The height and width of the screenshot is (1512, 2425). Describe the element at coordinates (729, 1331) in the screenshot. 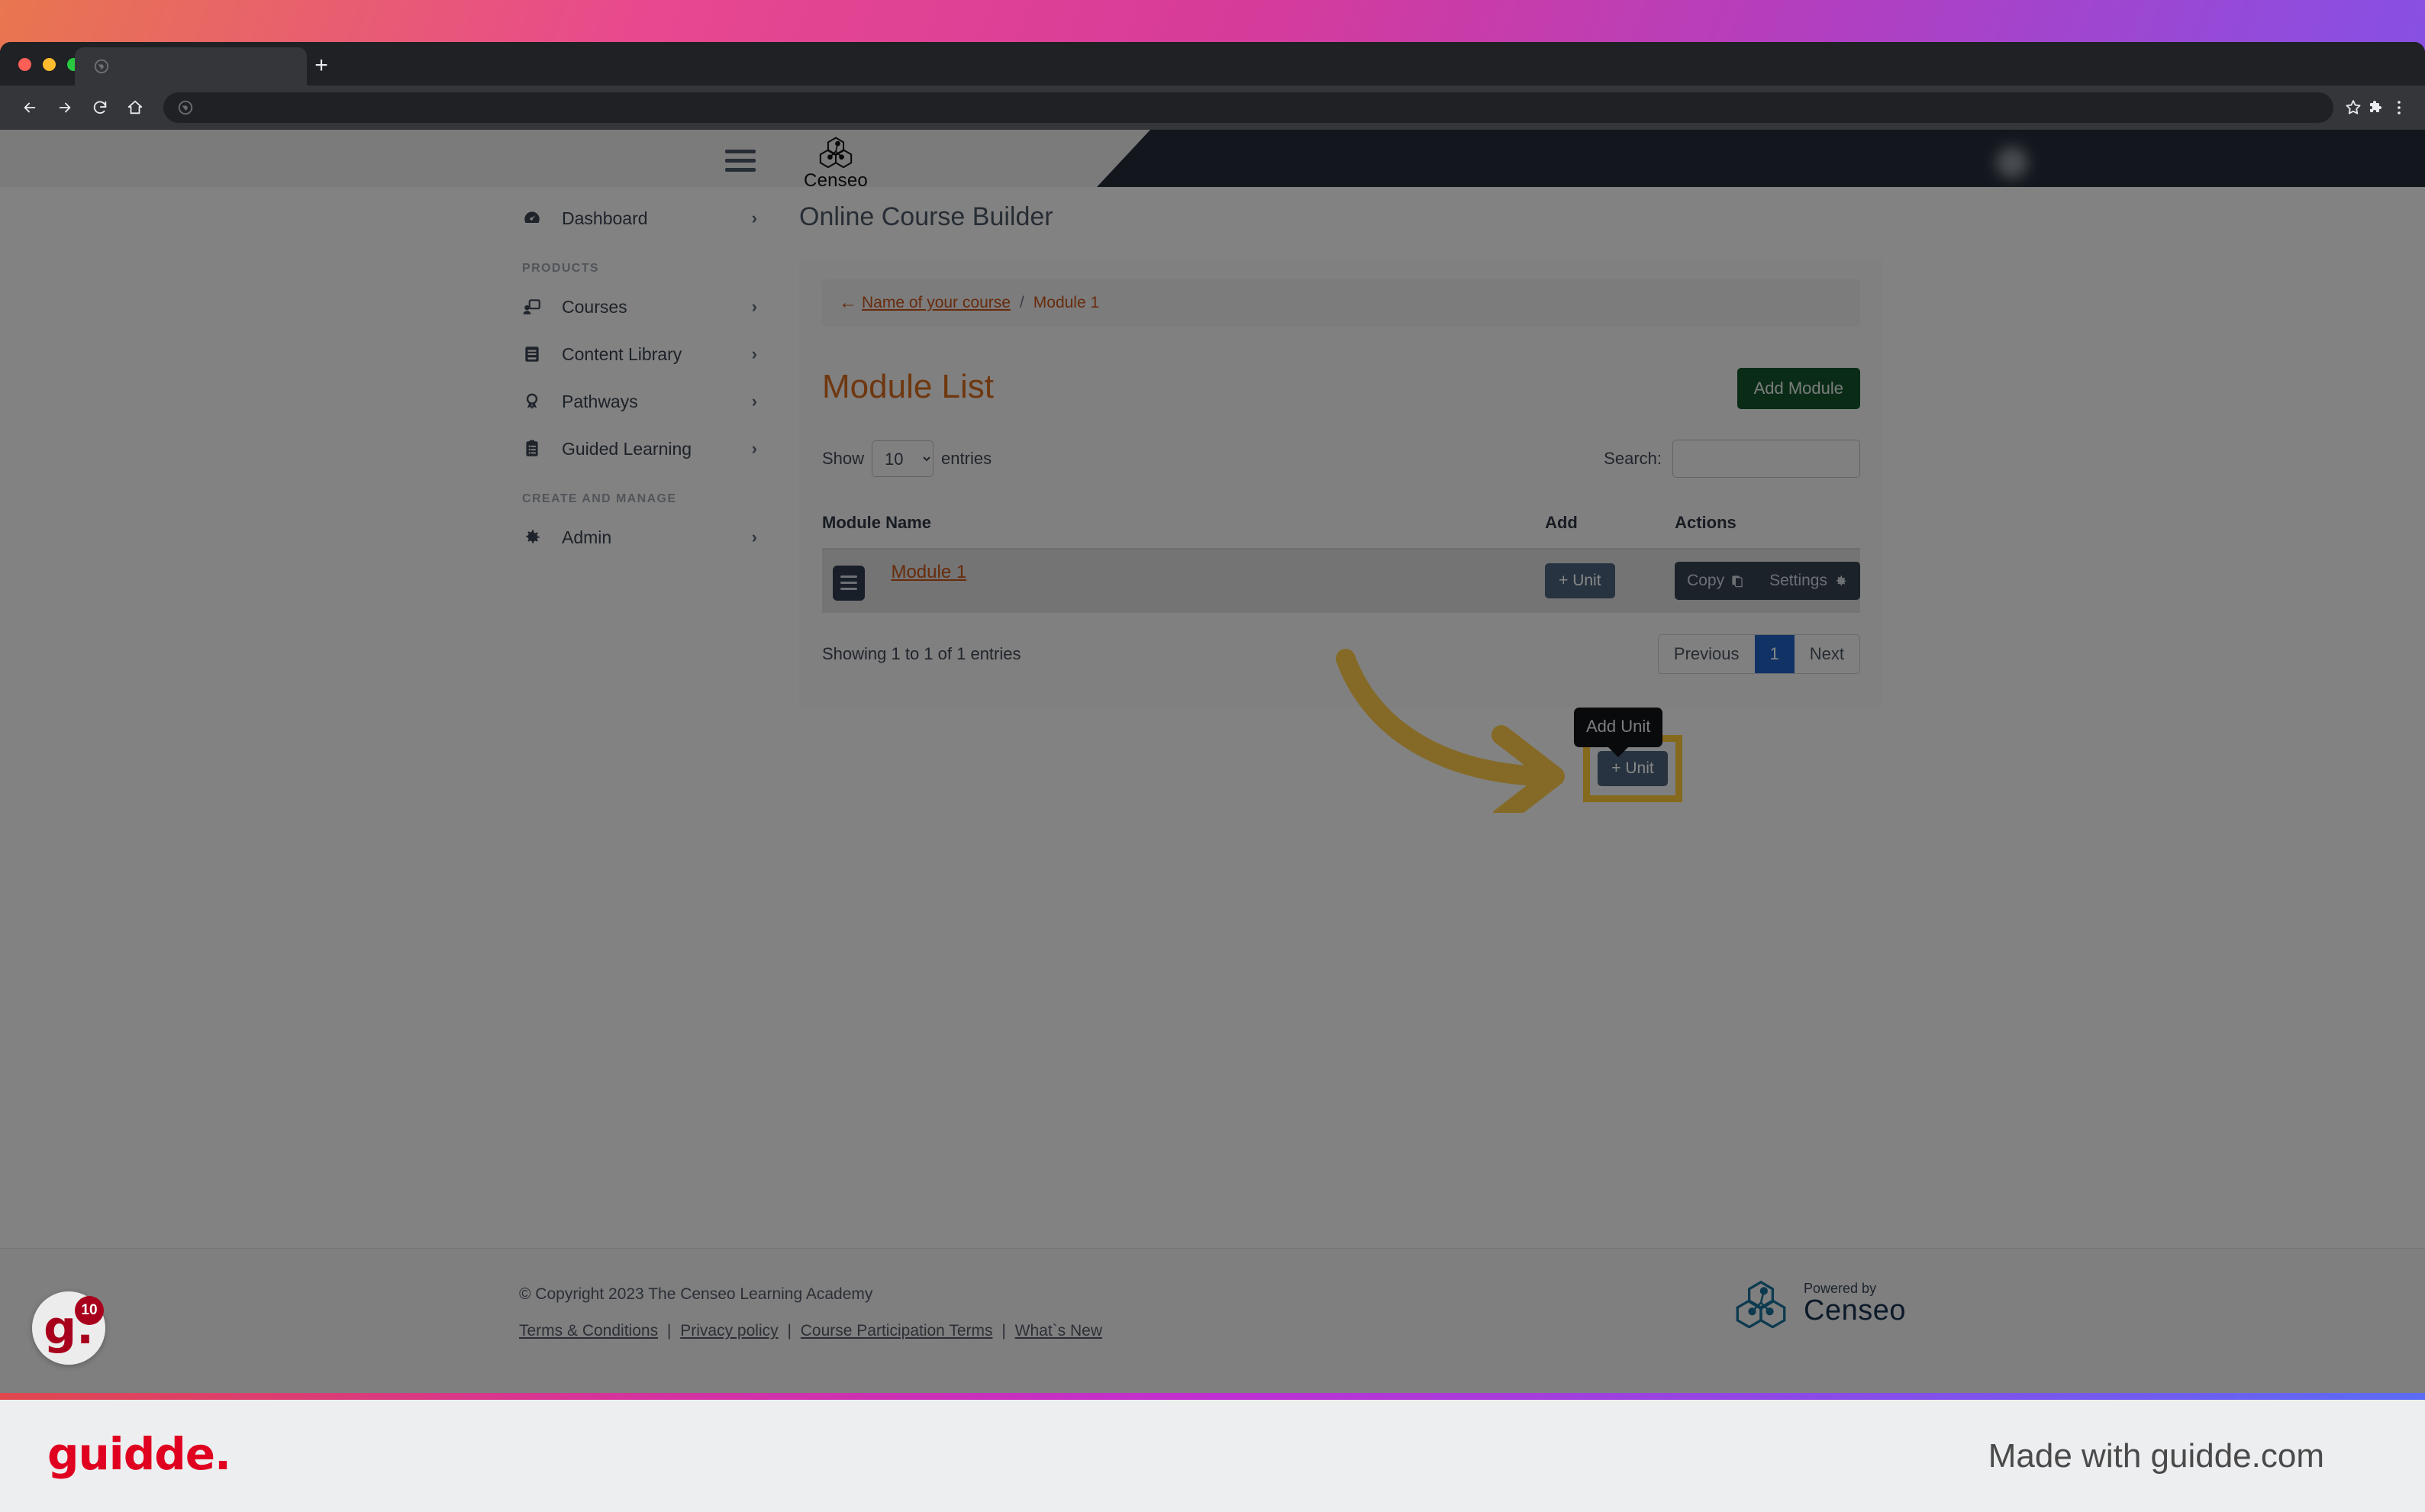

I see `privacy-policy-link: Privacy policy` at that location.